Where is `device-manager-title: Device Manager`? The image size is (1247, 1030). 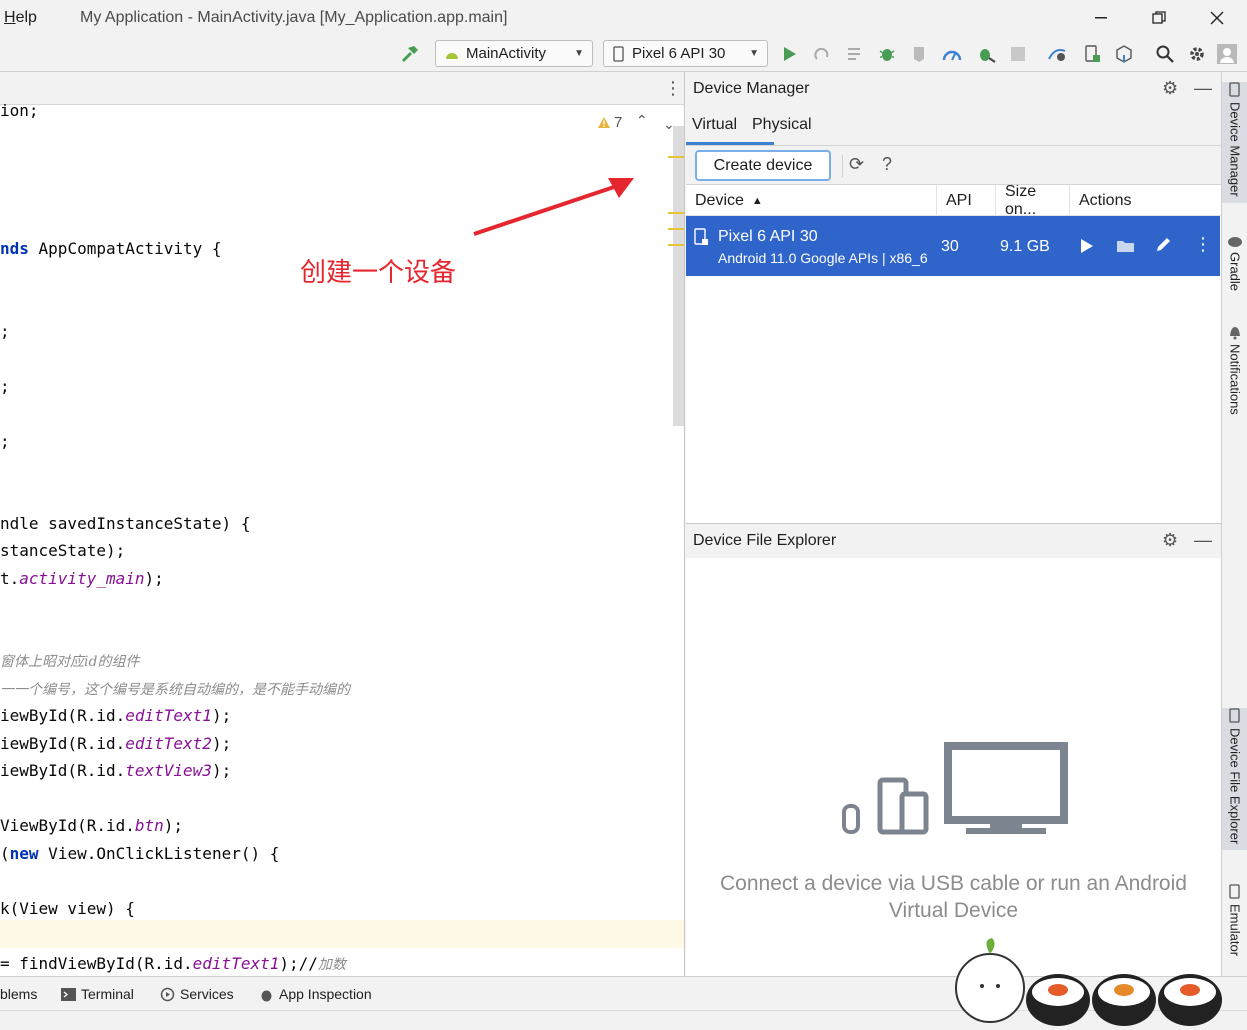
device-manager-title: Device Manager is located at coordinates (751, 88).